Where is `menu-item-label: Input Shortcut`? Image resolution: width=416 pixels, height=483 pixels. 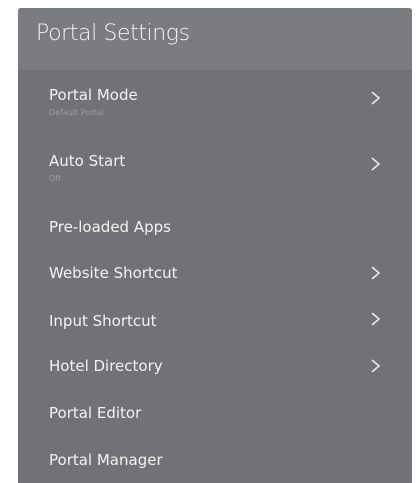 menu-item-label: Input Shortcut is located at coordinates (103, 321).